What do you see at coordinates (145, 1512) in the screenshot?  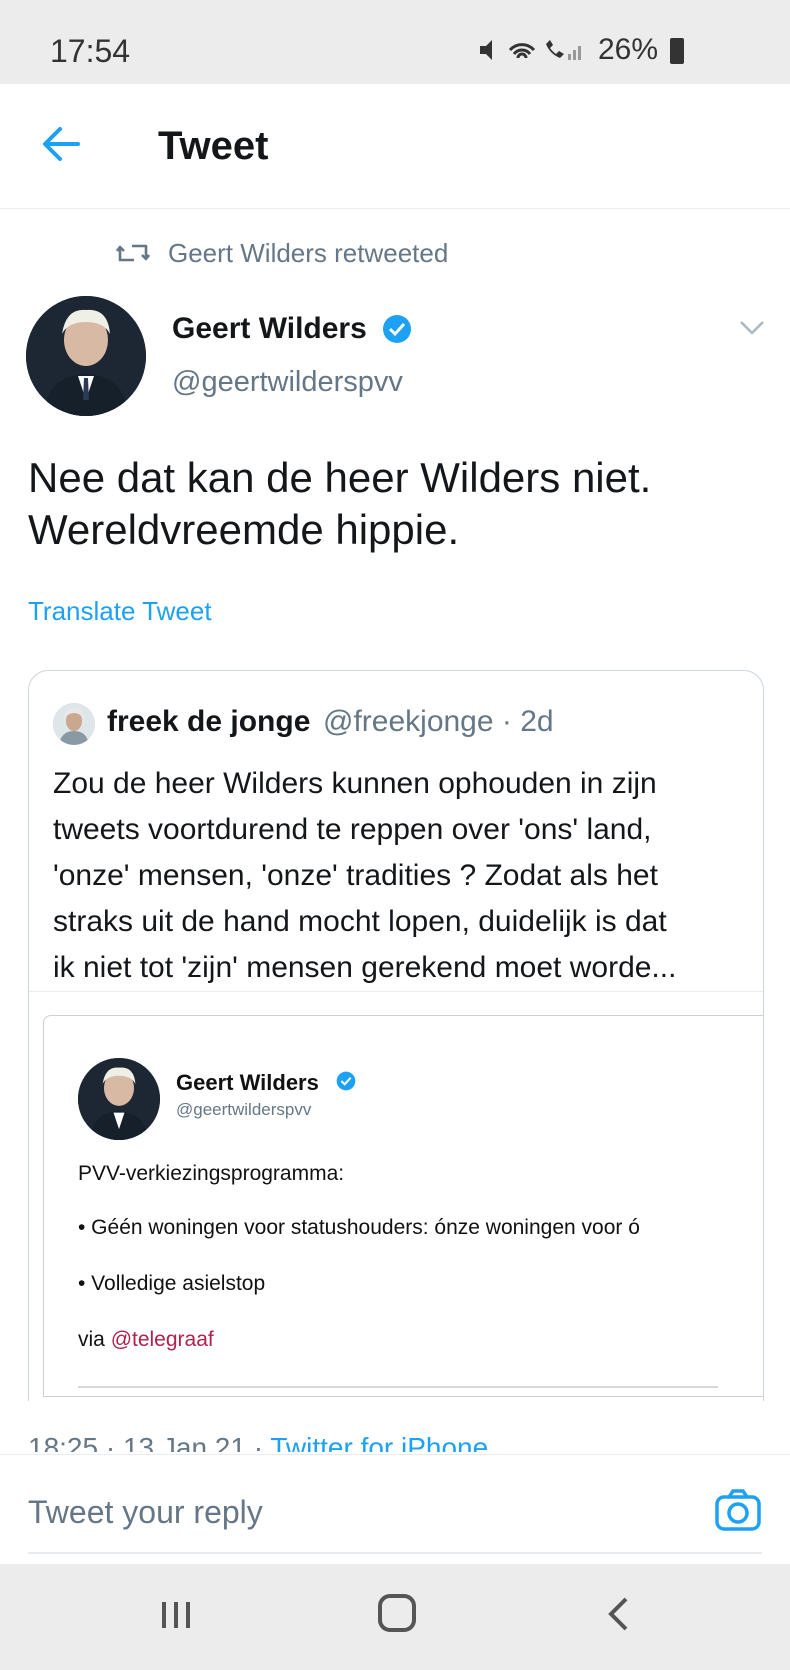 I see `reply-input: Tweet your reply` at bounding box center [145, 1512].